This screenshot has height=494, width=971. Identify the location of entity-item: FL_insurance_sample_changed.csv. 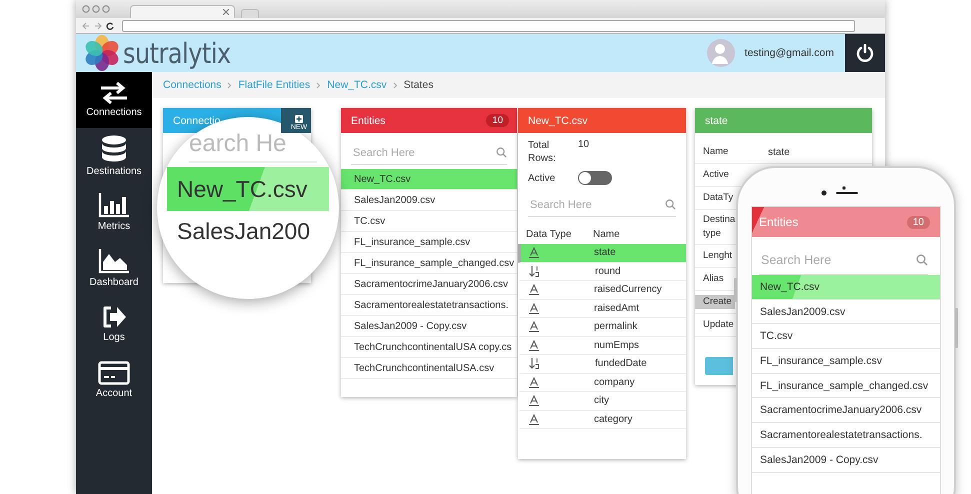
(429, 263).